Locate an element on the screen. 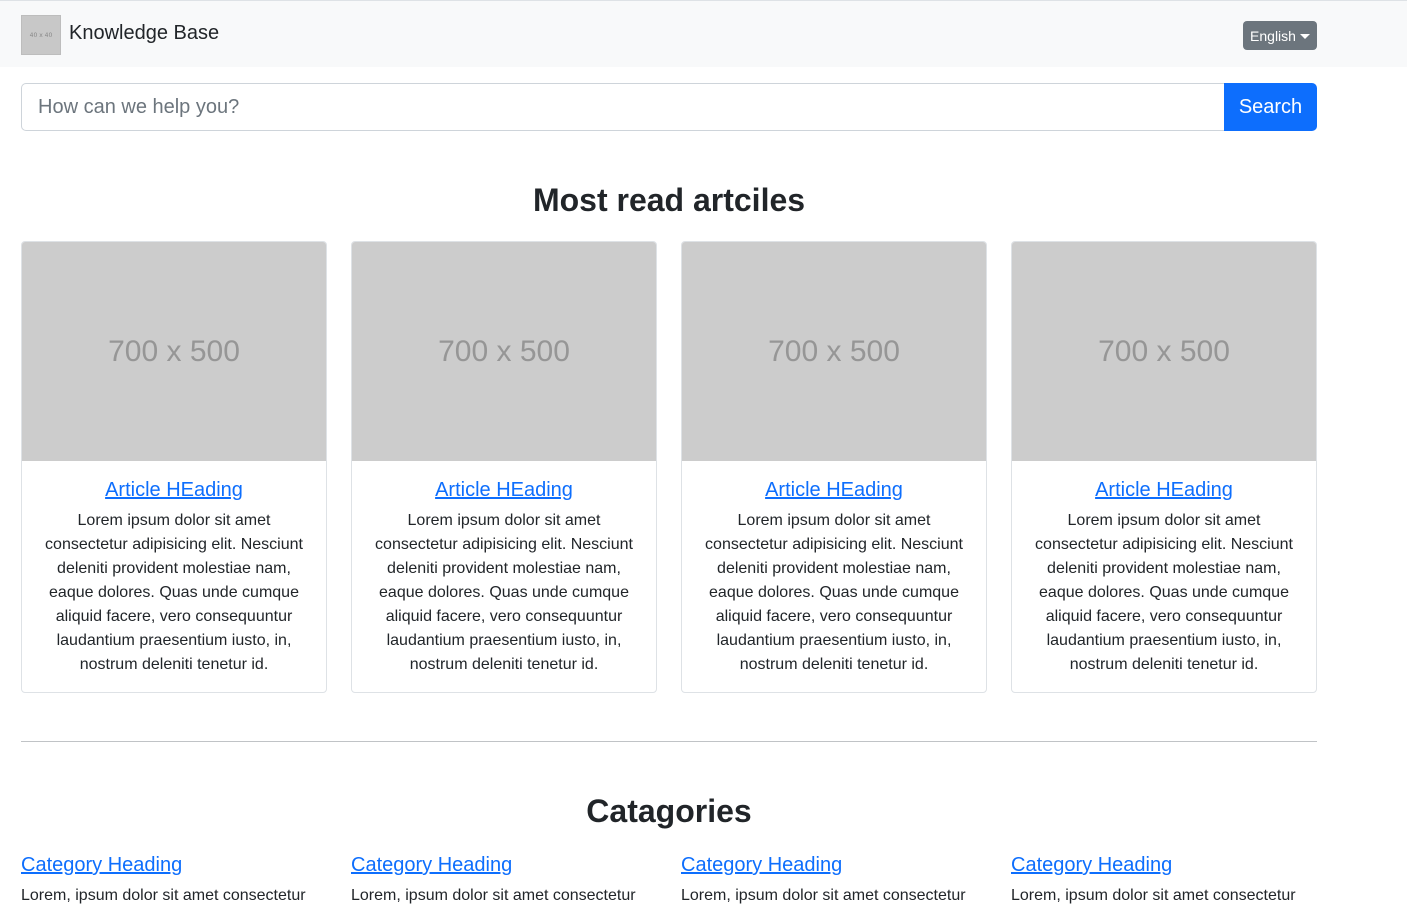 The width and height of the screenshot is (1407, 908). search-input is located at coordinates (622, 107).